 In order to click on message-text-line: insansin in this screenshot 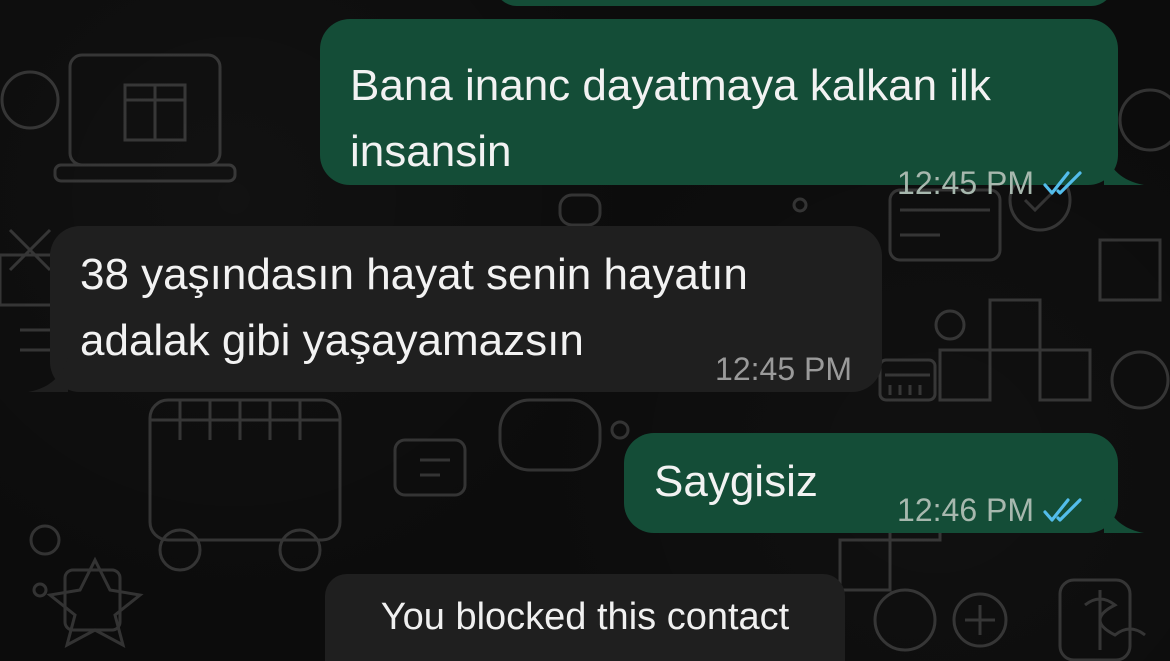, I will do `click(431, 151)`.